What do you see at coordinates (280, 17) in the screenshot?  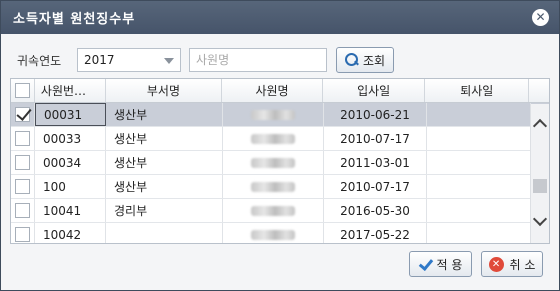 I see `title-bar: 소득자별 원천징수부 ✕` at bounding box center [280, 17].